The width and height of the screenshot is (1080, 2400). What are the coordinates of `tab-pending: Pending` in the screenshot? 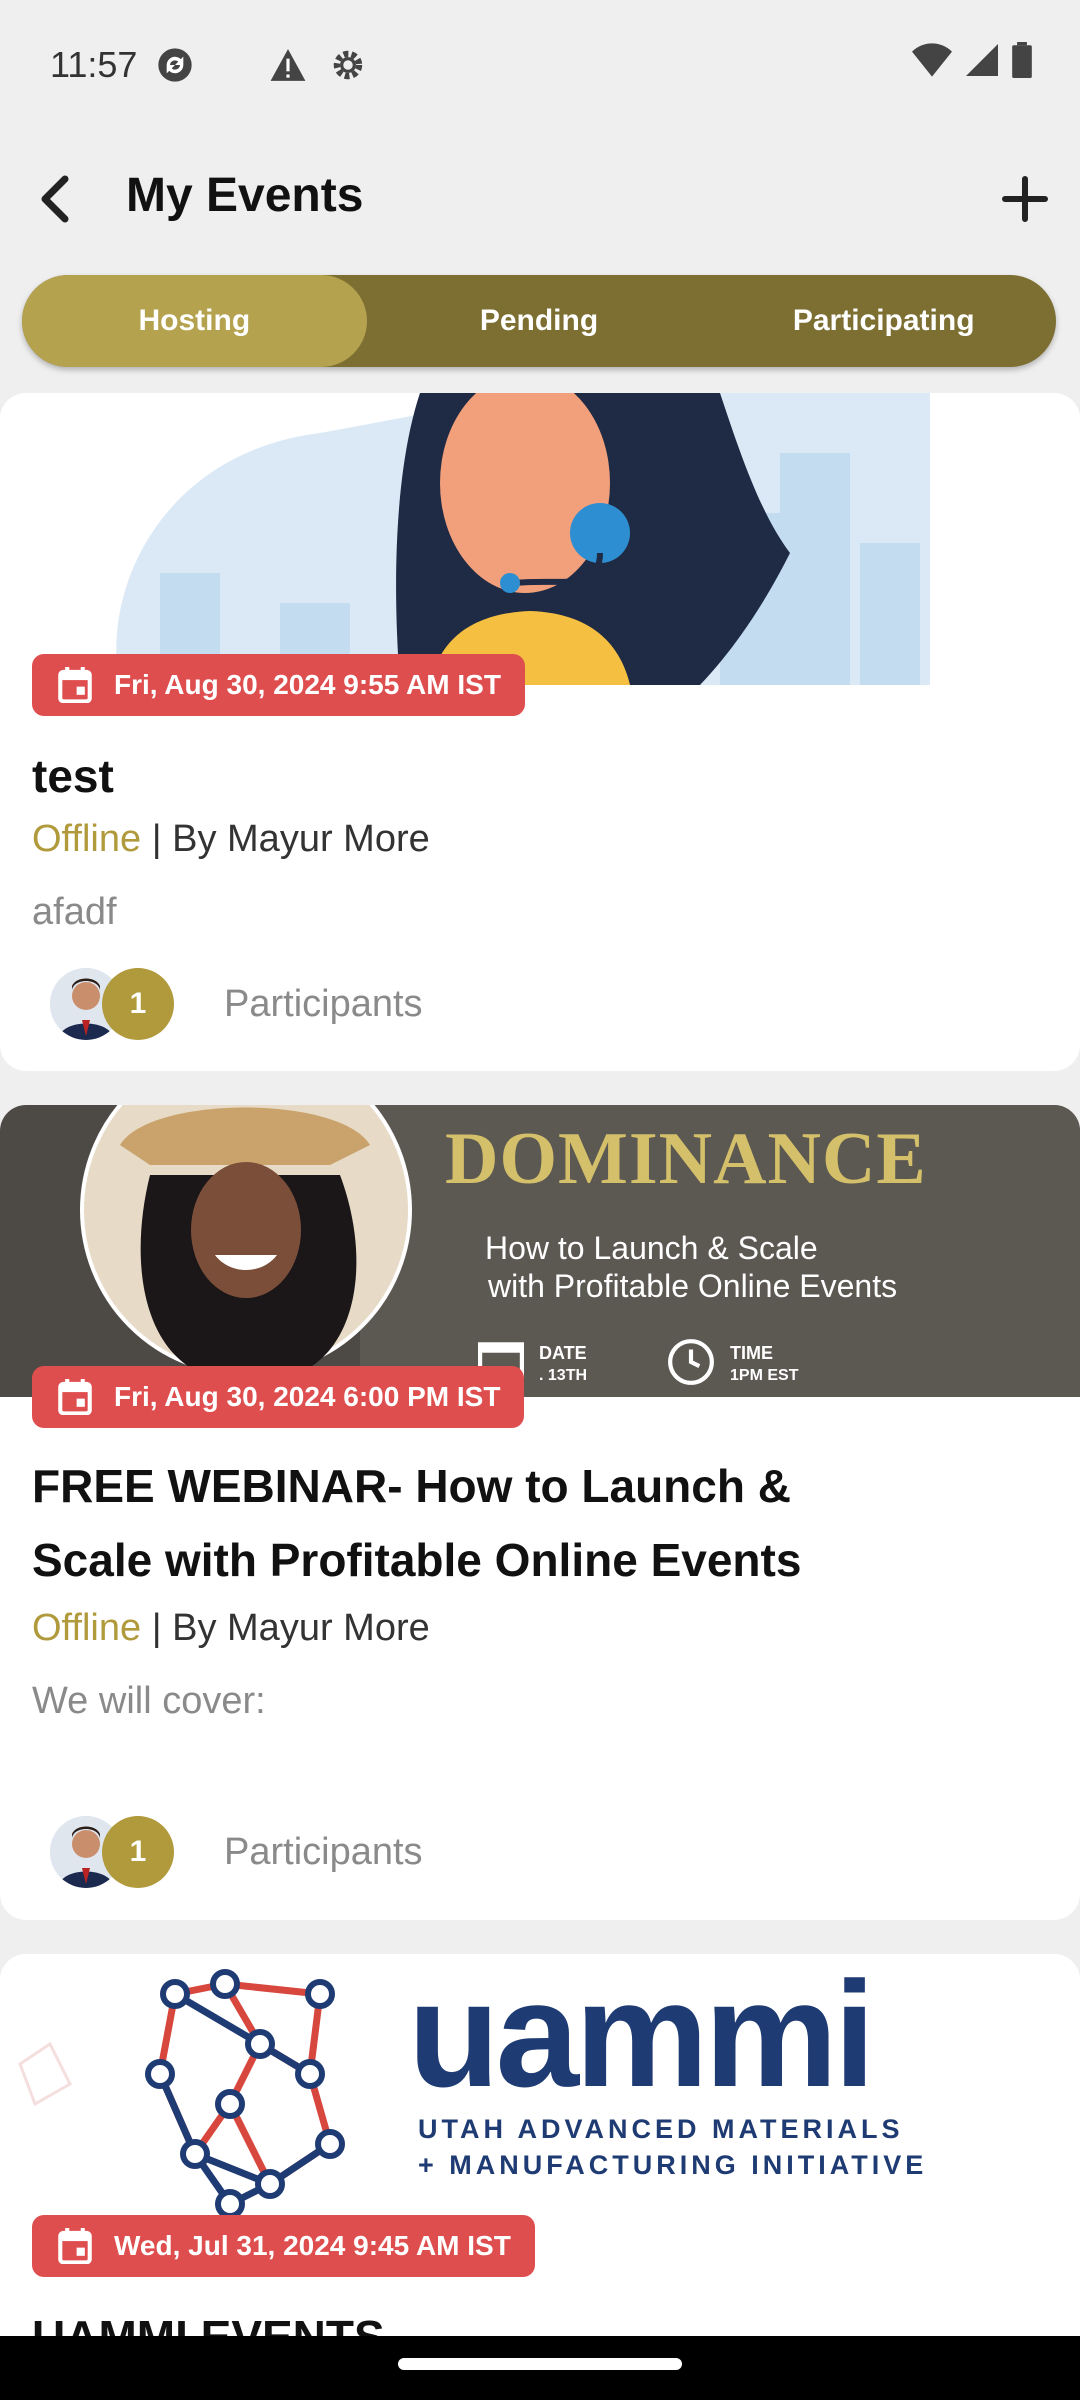 It's located at (539, 321).